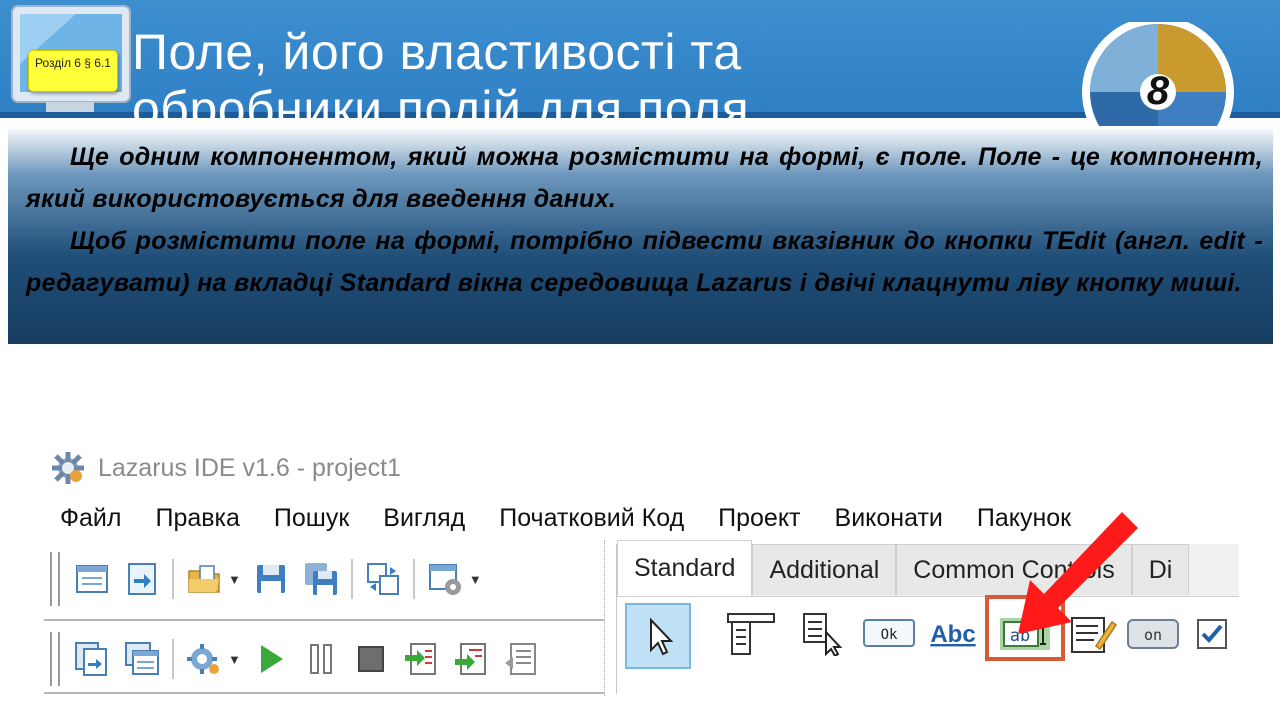 The width and height of the screenshot is (1280, 720). What do you see at coordinates (142, 579) in the screenshot?
I see `new-unit-icon` at bounding box center [142, 579].